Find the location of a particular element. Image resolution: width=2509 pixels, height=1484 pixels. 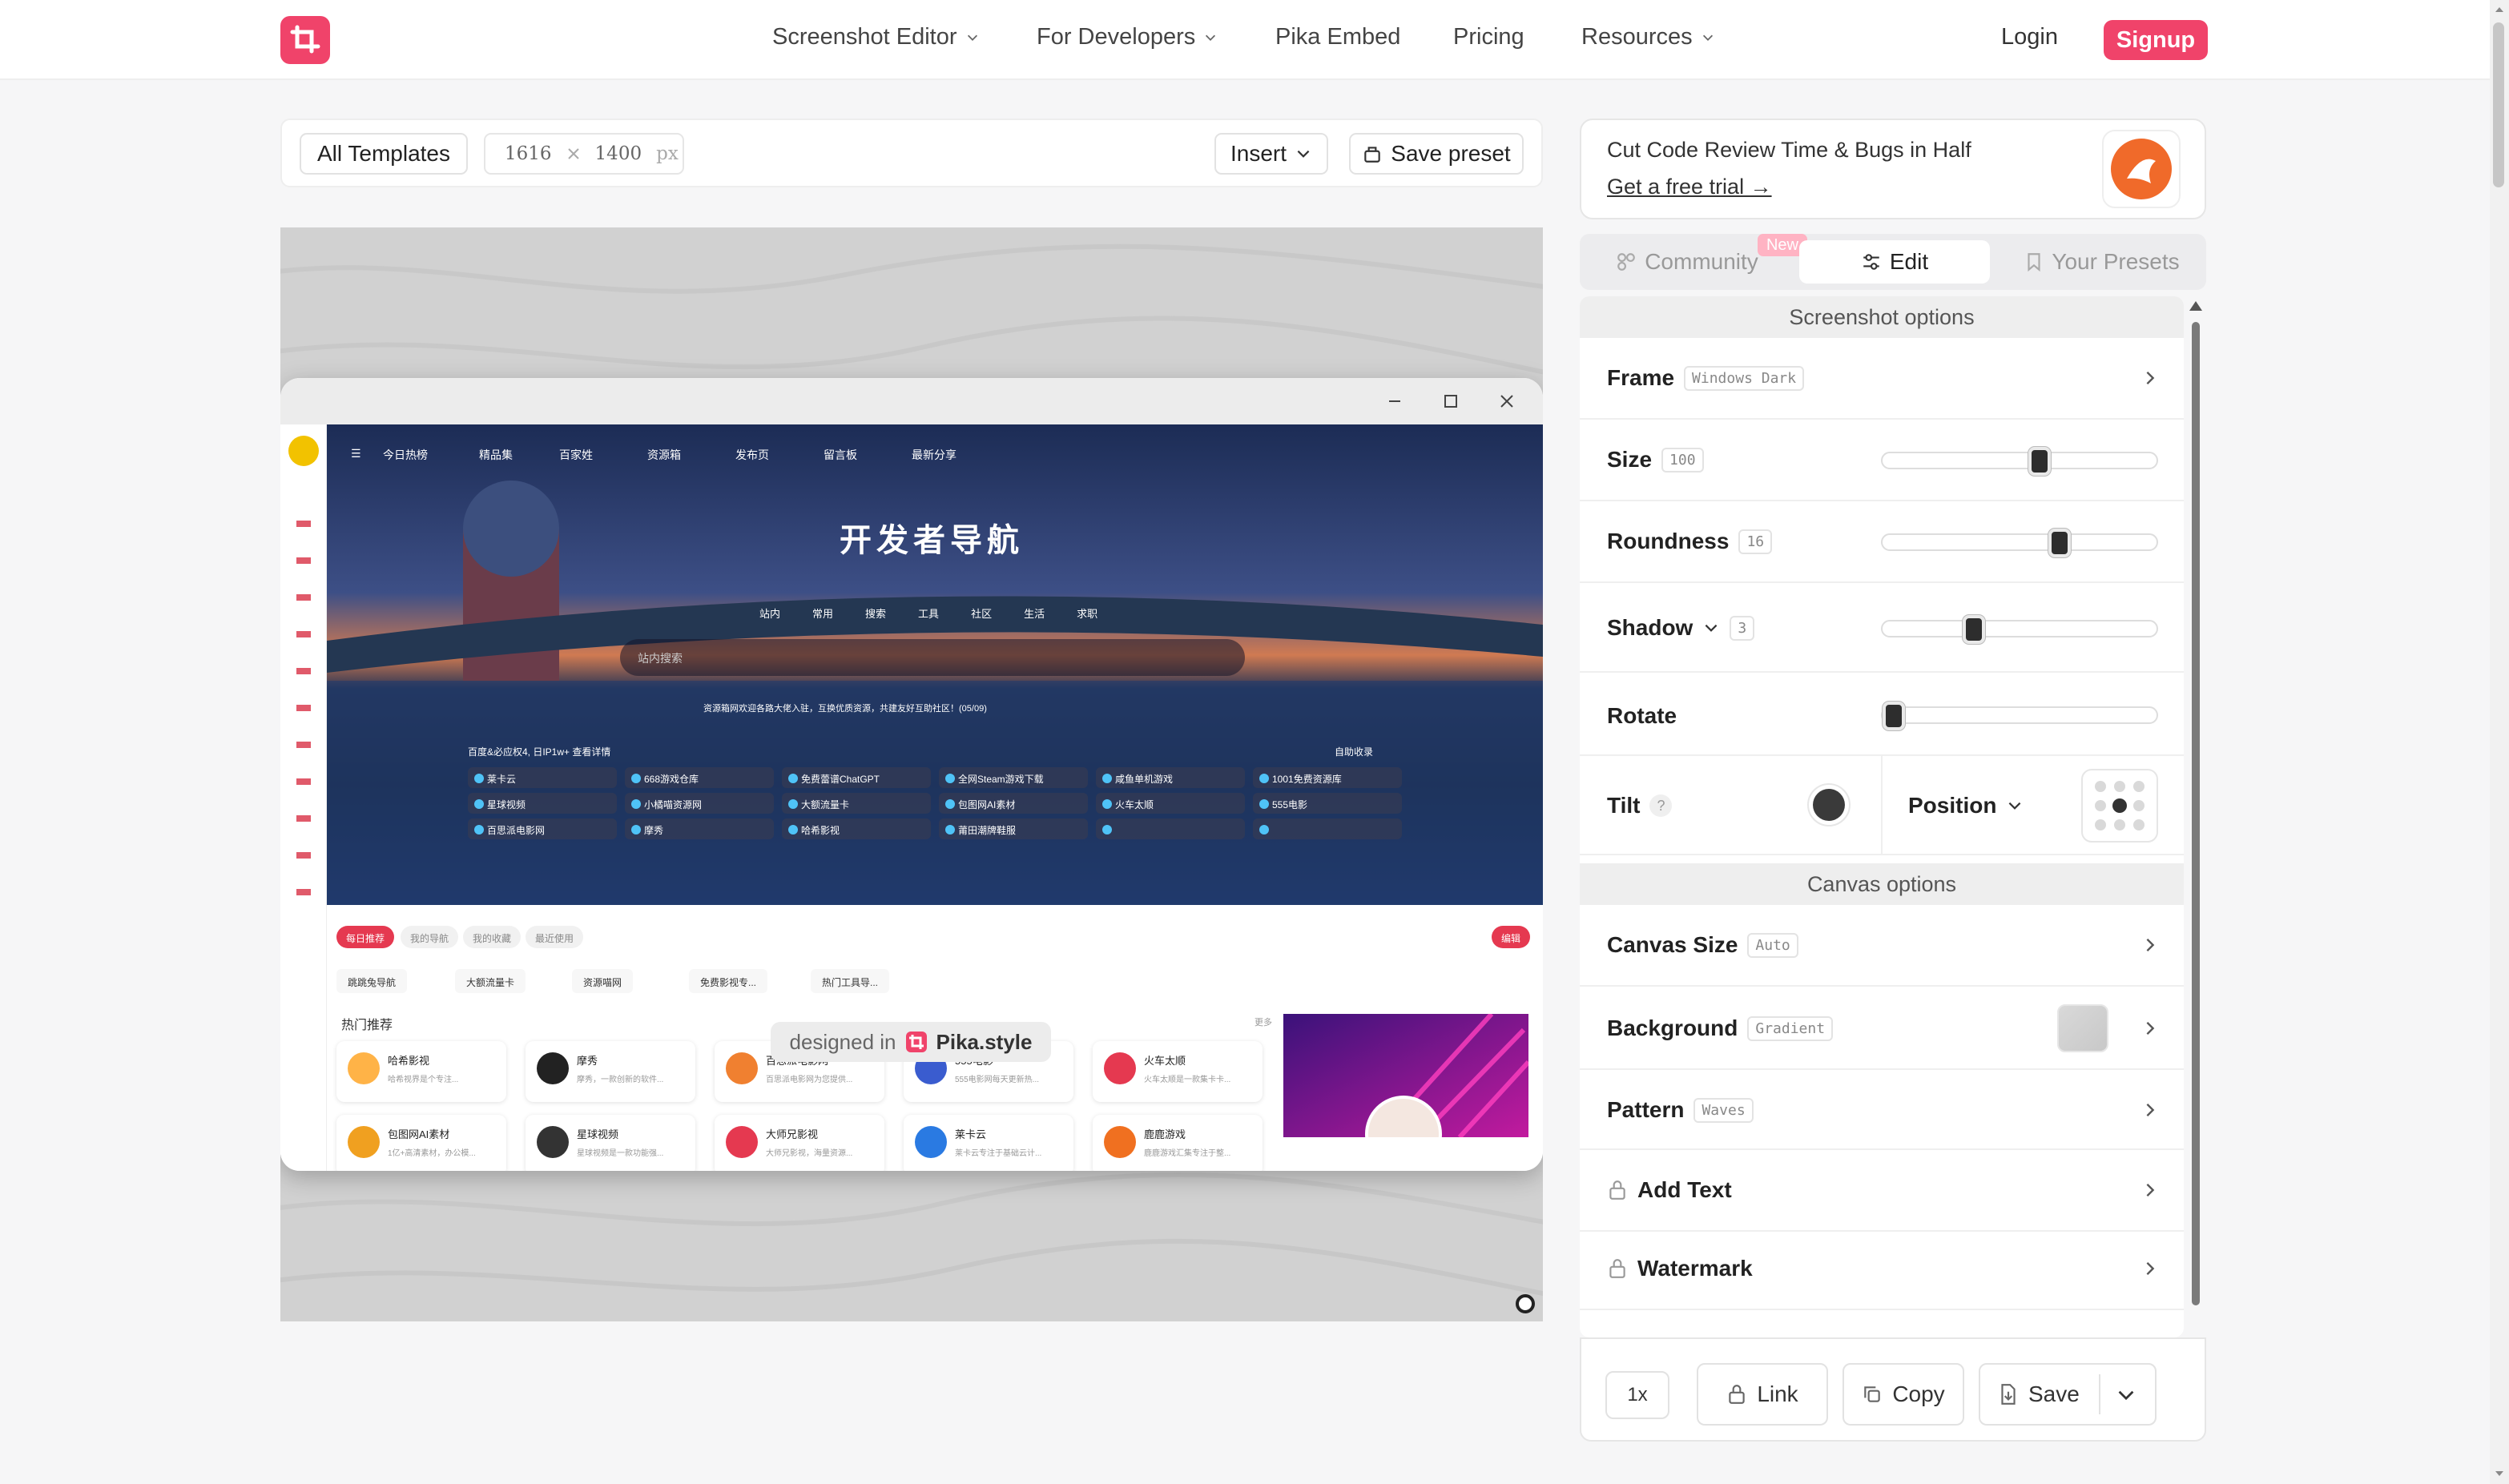

copy-button: Copy is located at coordinates (1903, 1394).